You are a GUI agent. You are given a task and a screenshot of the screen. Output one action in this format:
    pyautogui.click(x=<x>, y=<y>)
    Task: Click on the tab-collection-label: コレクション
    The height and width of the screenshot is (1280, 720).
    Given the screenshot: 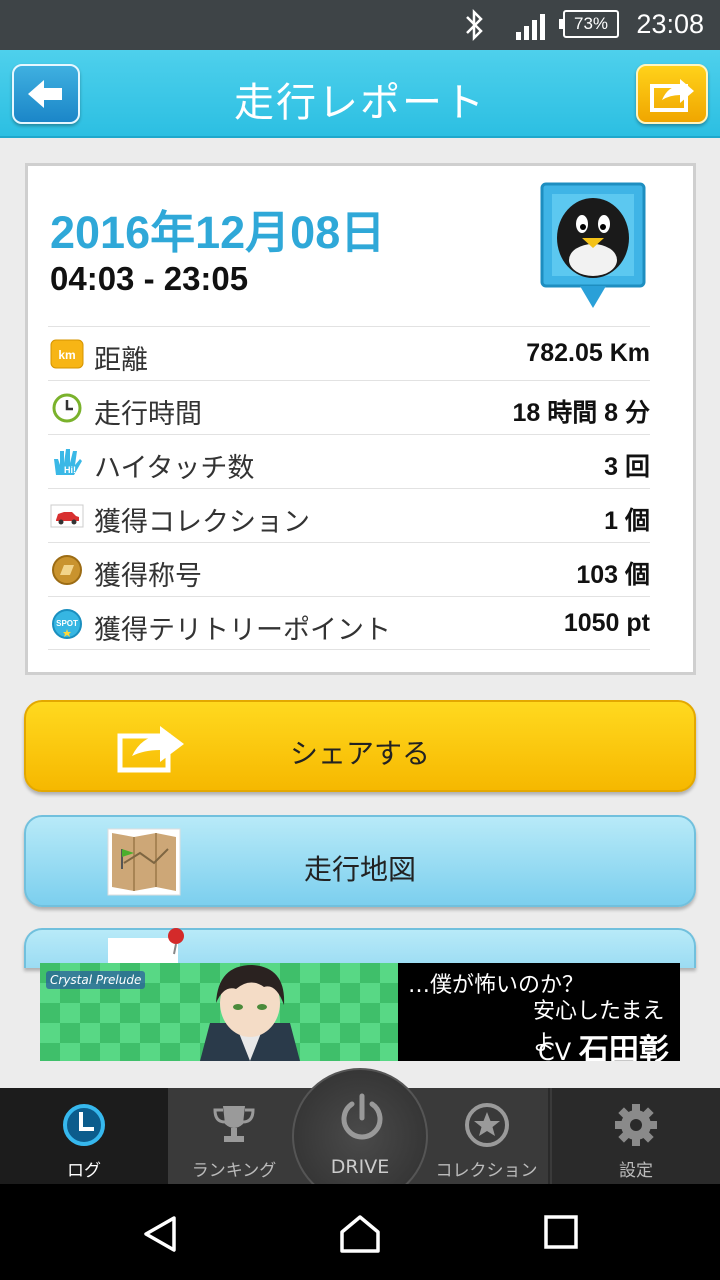 What is the action you would take?
    pyautogui.click(x=486, y=1171)
    